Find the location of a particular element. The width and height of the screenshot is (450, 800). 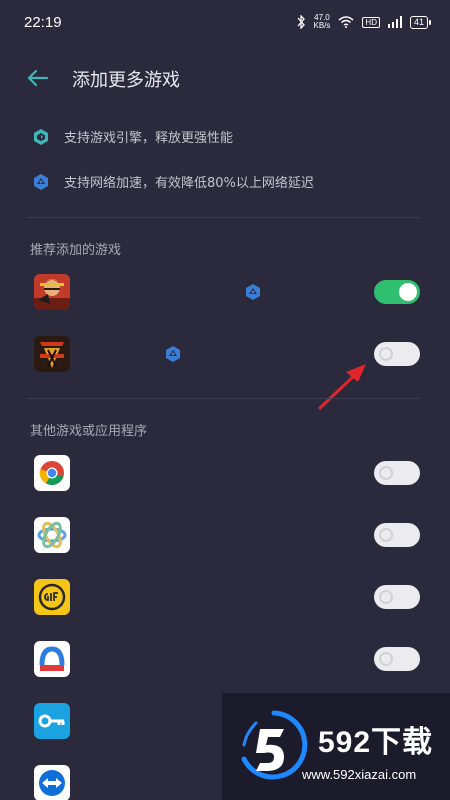

net-speed-unit: KB/s is located at coordinates (322, 25).